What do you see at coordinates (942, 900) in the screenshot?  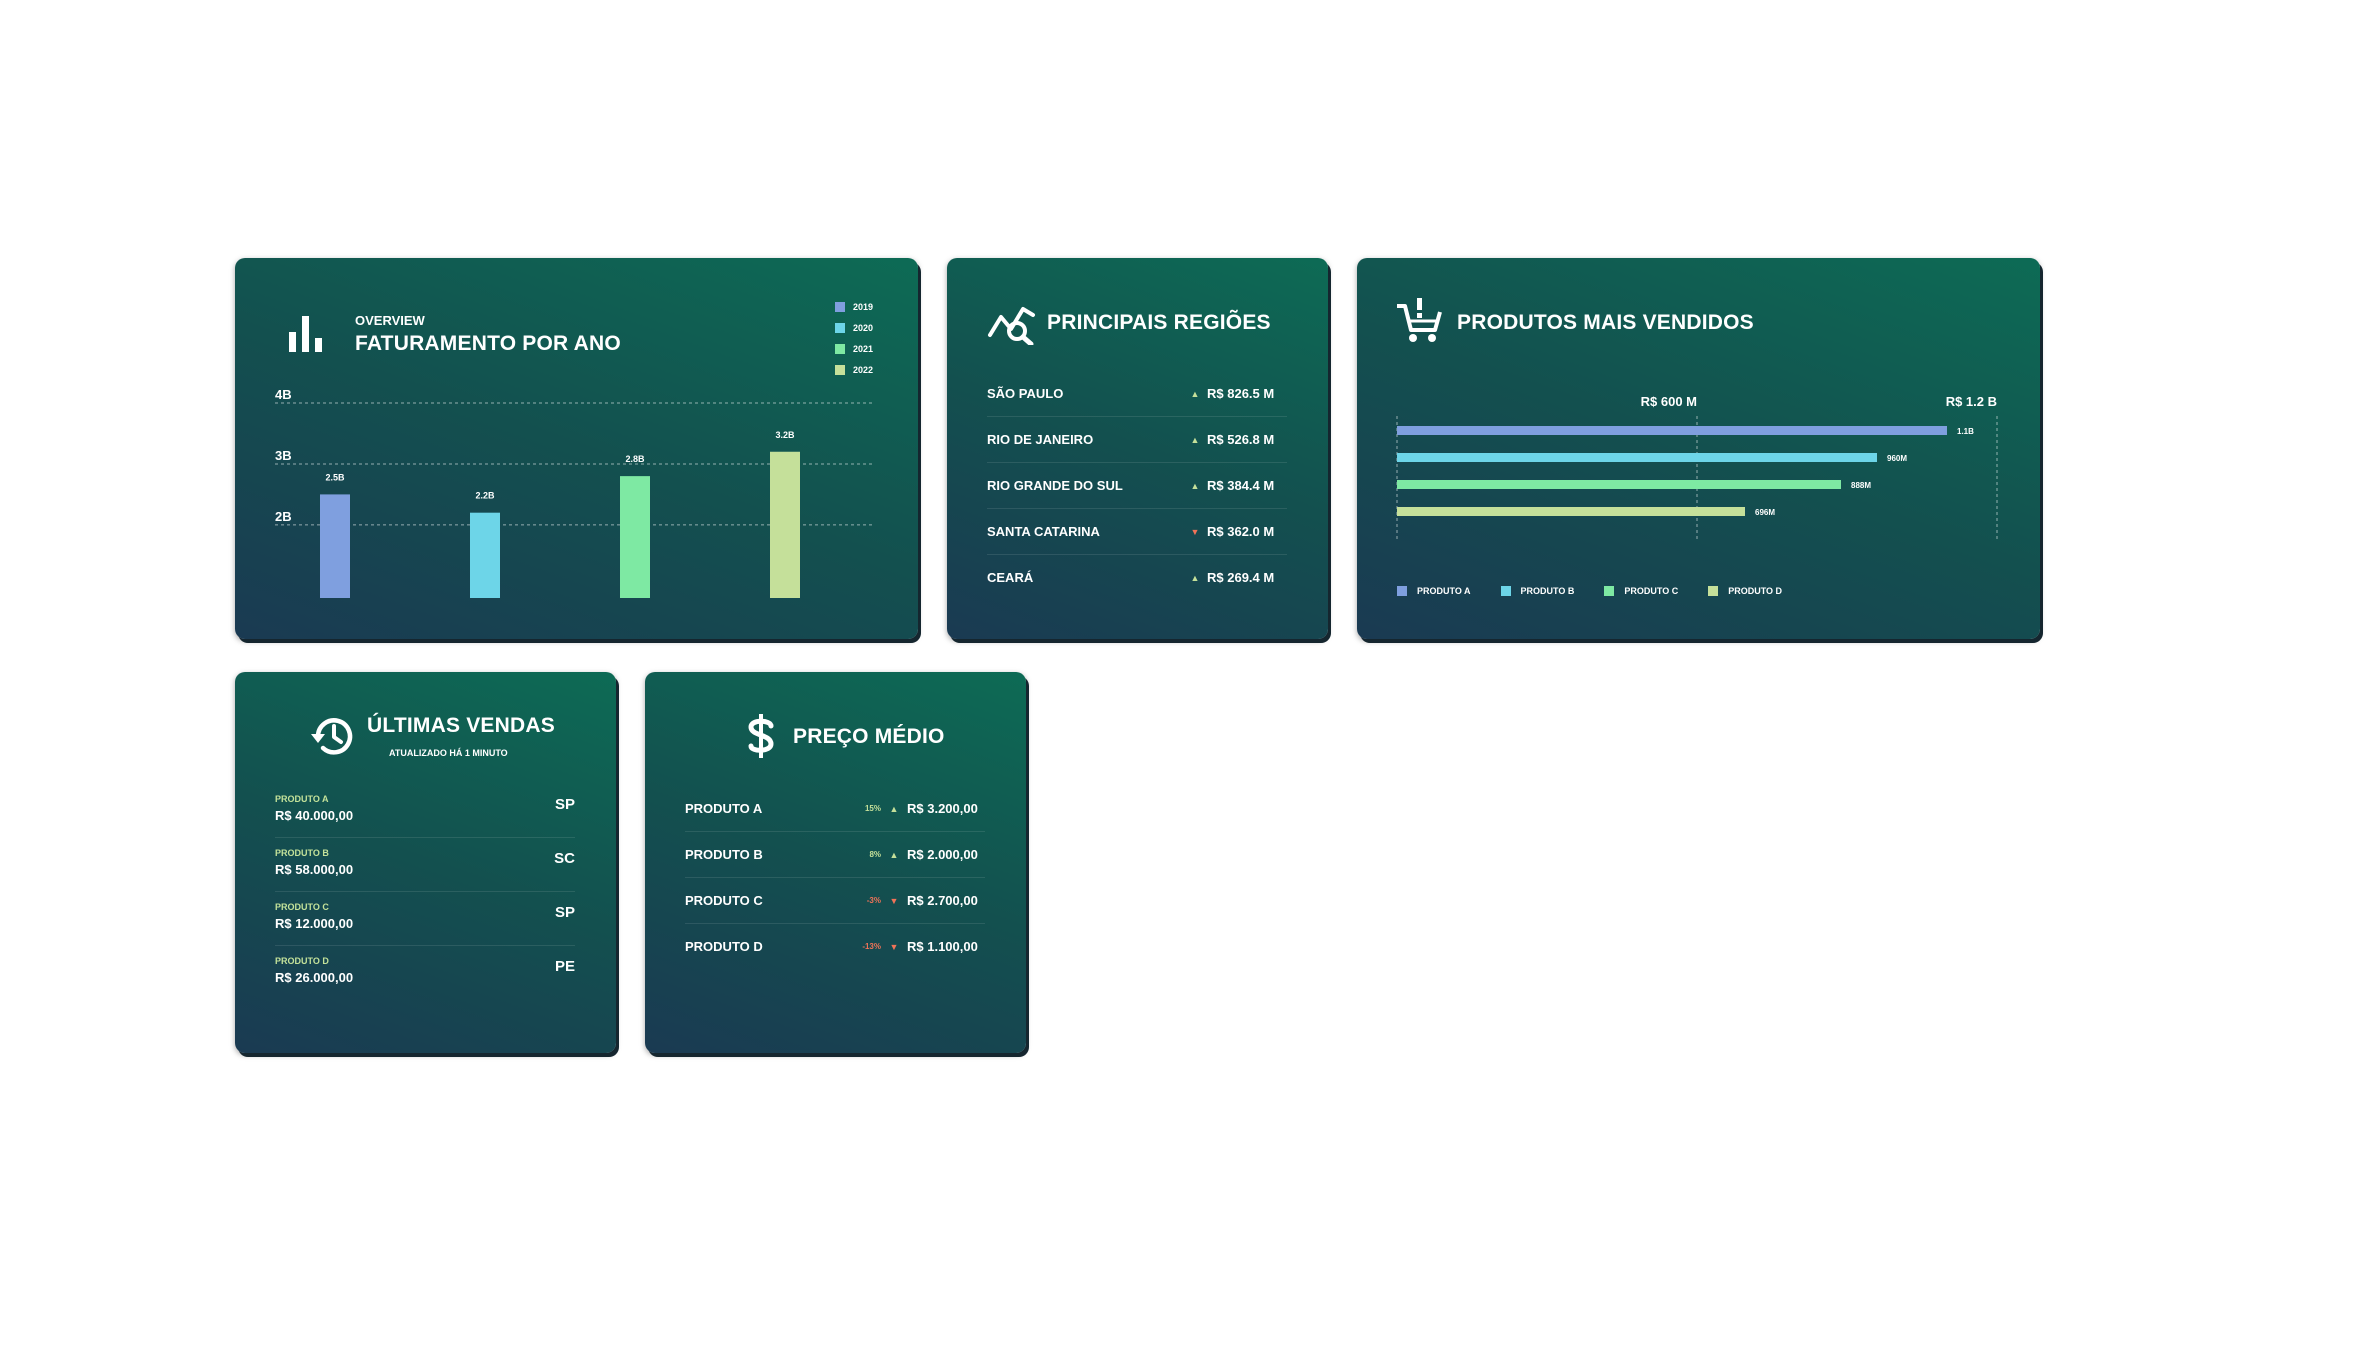 I see `price-value: R$ 2.700,00` at bounding box center [942, 900].